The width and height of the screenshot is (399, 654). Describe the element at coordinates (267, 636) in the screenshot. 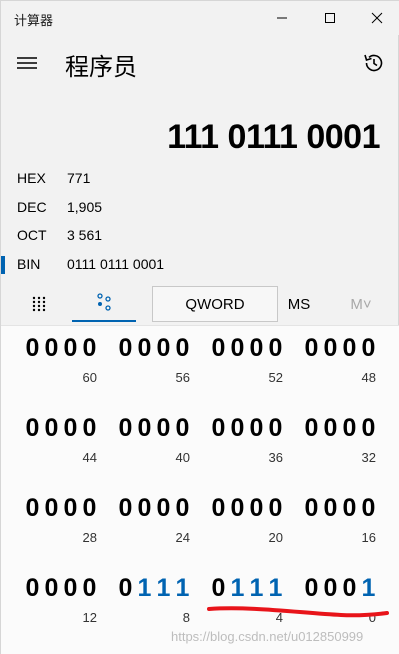

I see `watermark-text: https://blog.csdn.net/u012850999` at that location.